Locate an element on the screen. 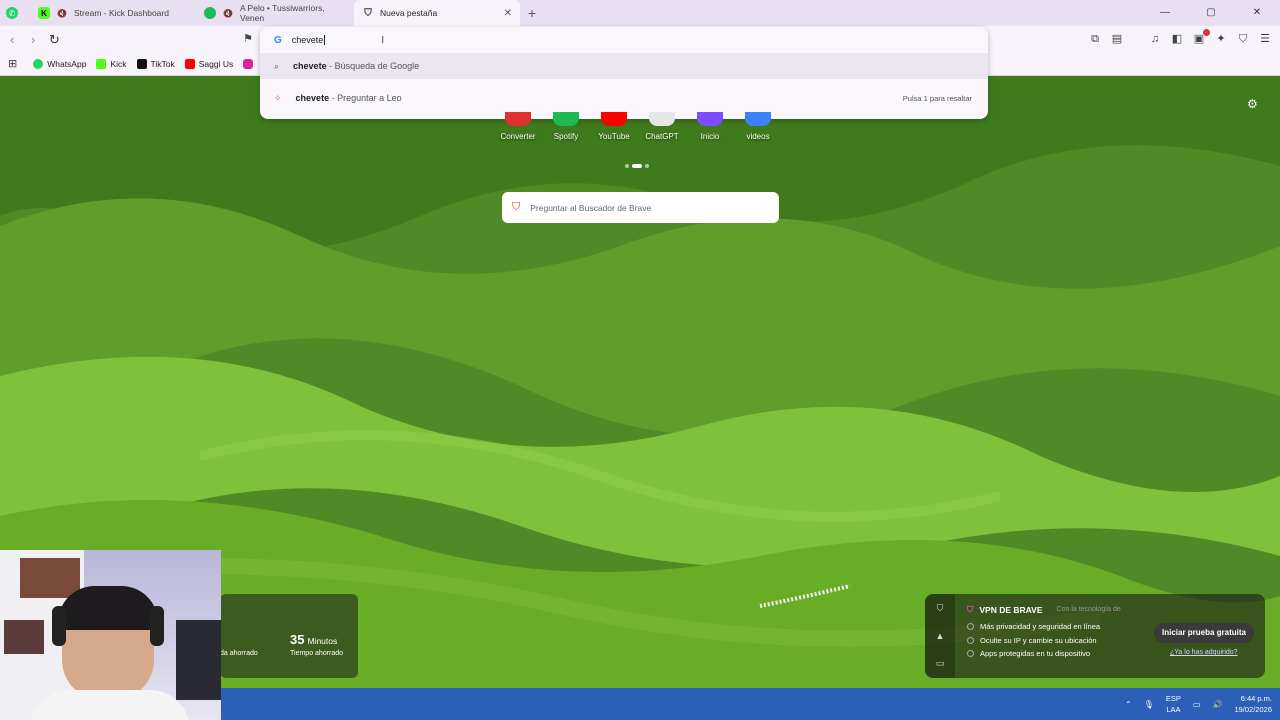 The width and height of the screenshot is (1280, 720). streamer-hair is located at coordinates (108, 608).